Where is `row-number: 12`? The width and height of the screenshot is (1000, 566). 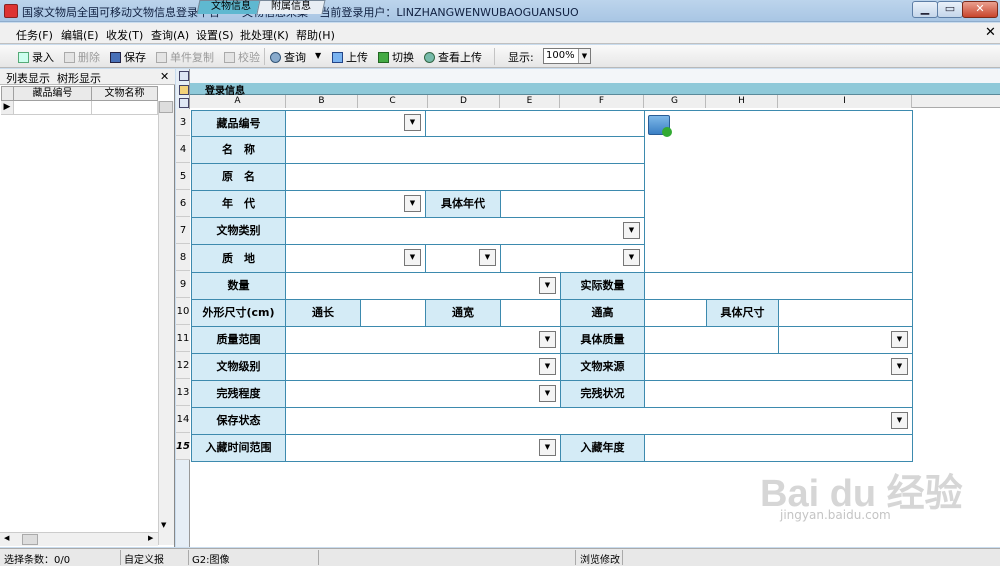 row-number: 12 is located at coordinates (183, 365).